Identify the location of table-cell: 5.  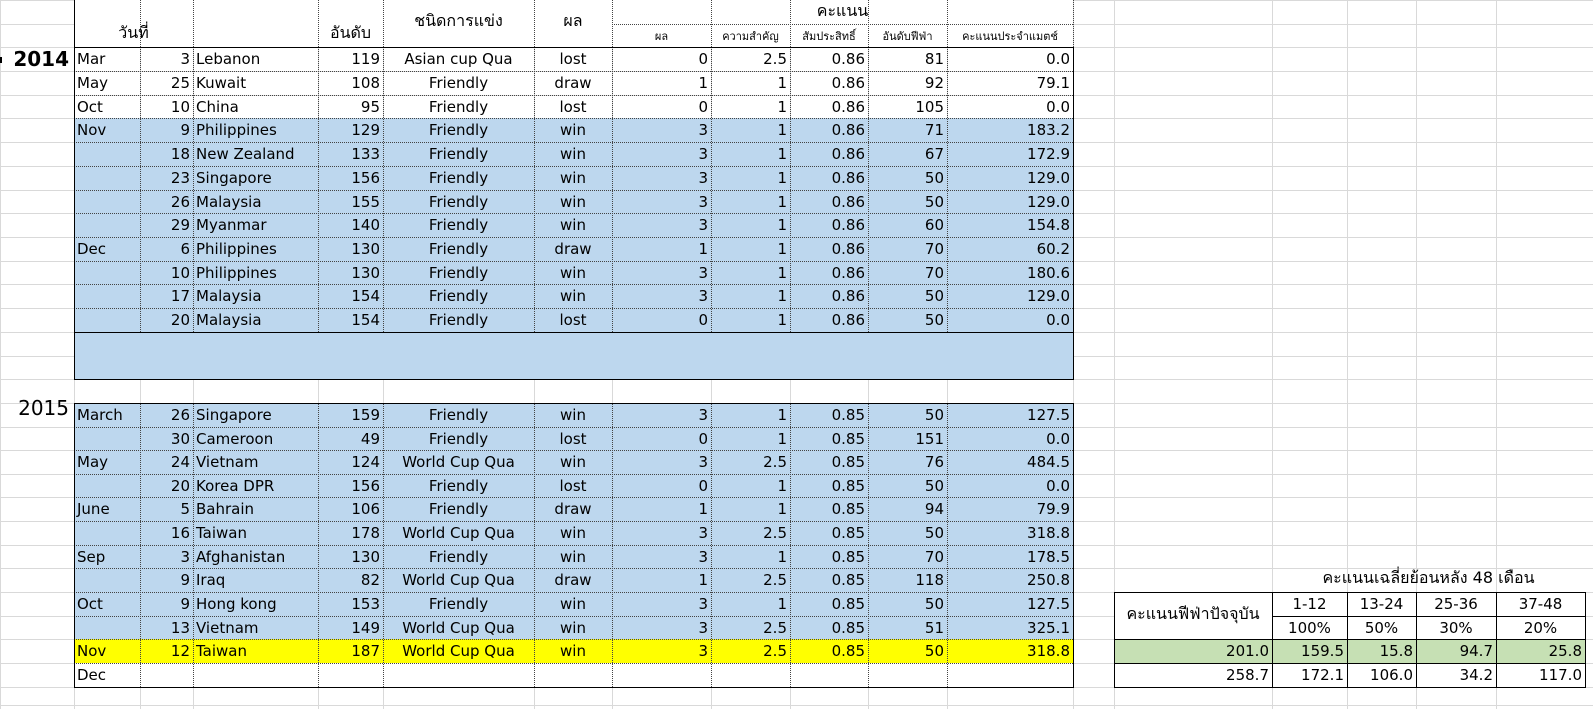
(166, 510).